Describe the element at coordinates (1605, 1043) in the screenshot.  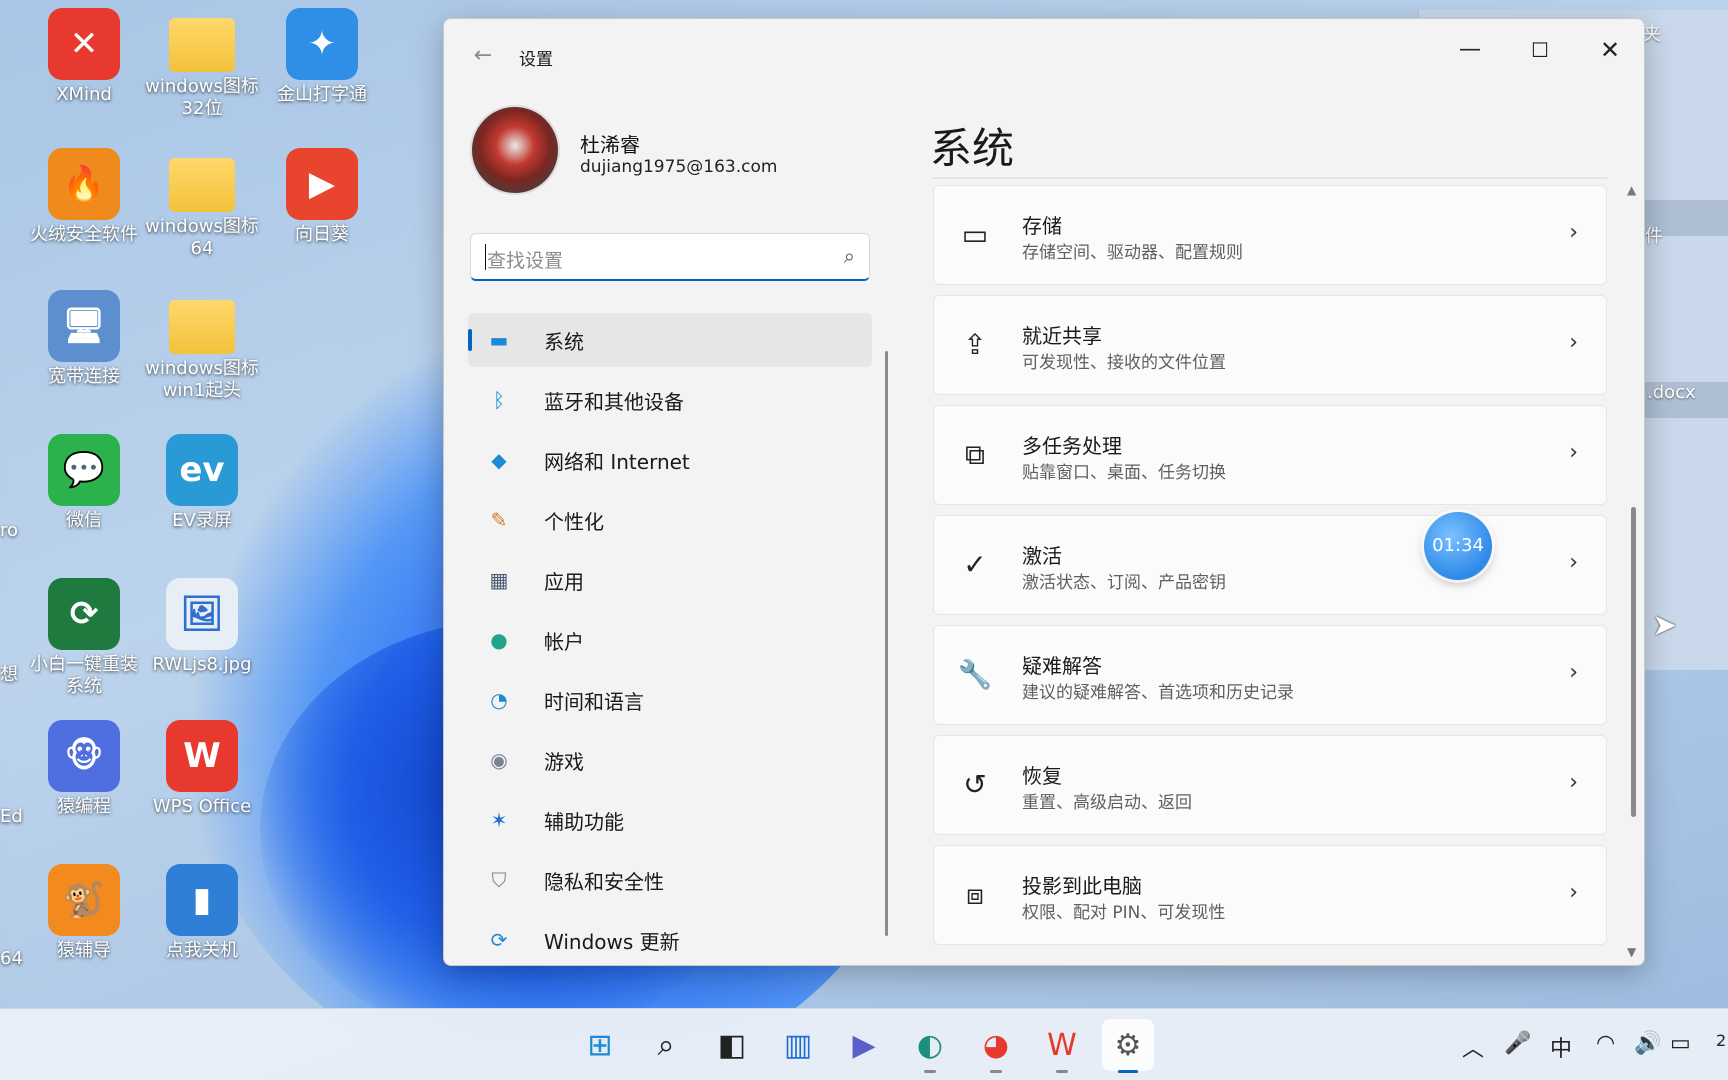
I see `tray-wifi: ◠` at that location.